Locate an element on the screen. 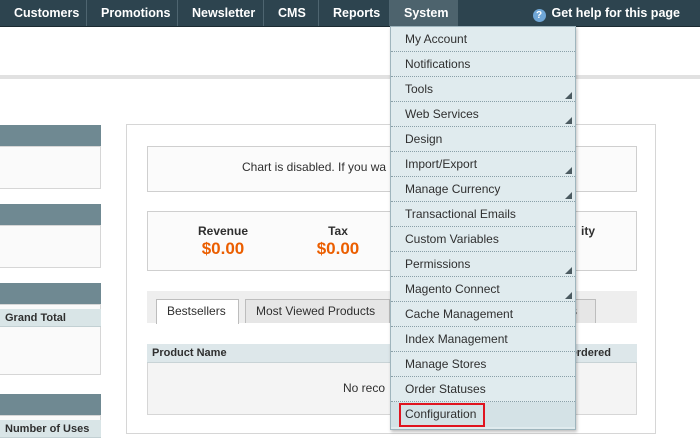 This screenshot has height=438, width=700. tax-total: Tax $0.00 is located at coordinates (338, 241).